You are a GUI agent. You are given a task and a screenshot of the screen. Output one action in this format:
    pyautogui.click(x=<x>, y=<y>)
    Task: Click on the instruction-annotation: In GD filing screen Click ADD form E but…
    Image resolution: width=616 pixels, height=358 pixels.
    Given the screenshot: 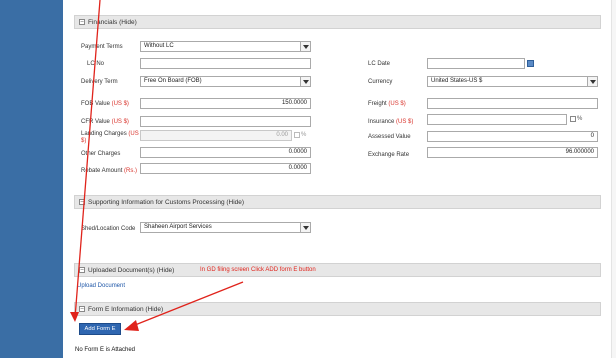 What is the action you would take?
    pyautogui.click(x=258, y=270)
    